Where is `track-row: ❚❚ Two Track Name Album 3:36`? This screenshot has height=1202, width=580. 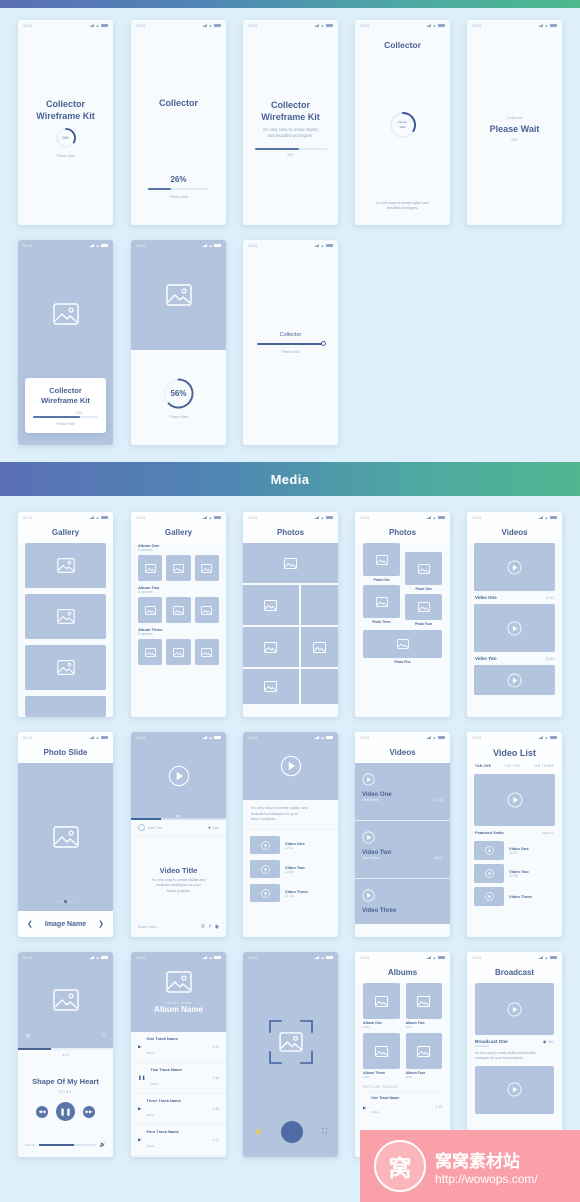
track-row: ❚❚ Two Track Name Album 3:36 is located at coordinates (178, 1078).